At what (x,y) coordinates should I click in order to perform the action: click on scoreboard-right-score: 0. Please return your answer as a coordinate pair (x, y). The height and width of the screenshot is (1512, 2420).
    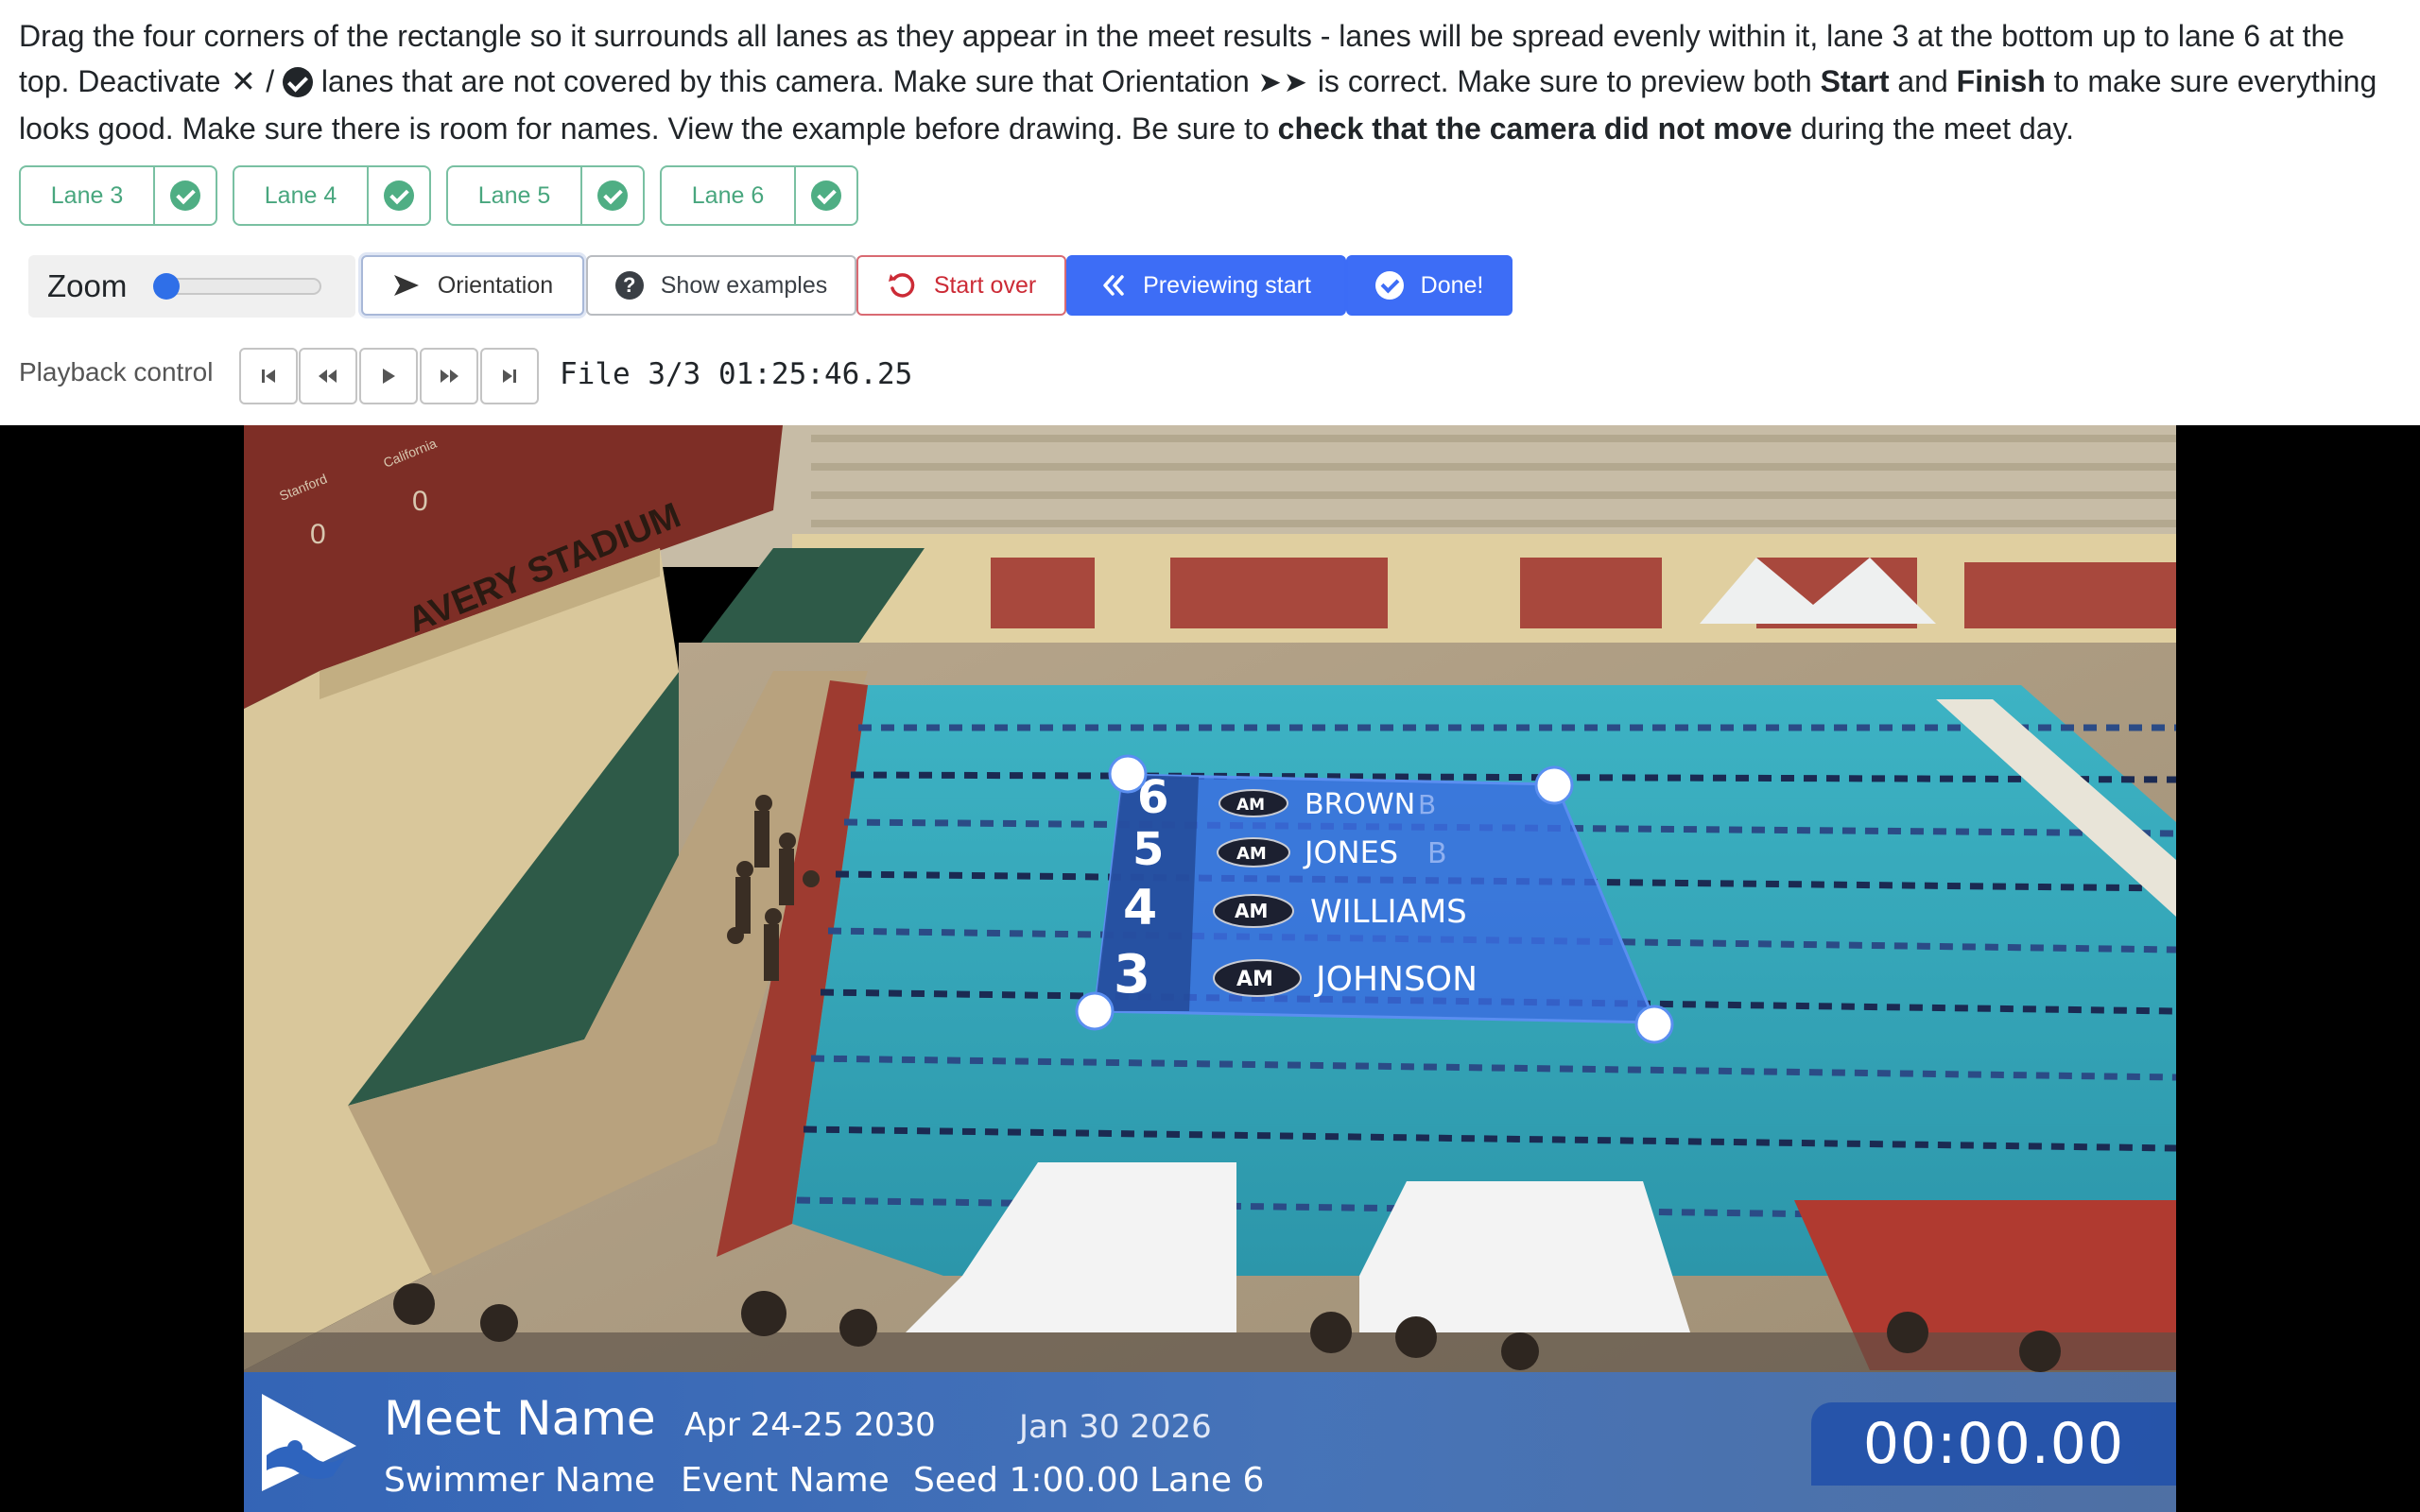
    Looking at the image, I should click on (420, 501).